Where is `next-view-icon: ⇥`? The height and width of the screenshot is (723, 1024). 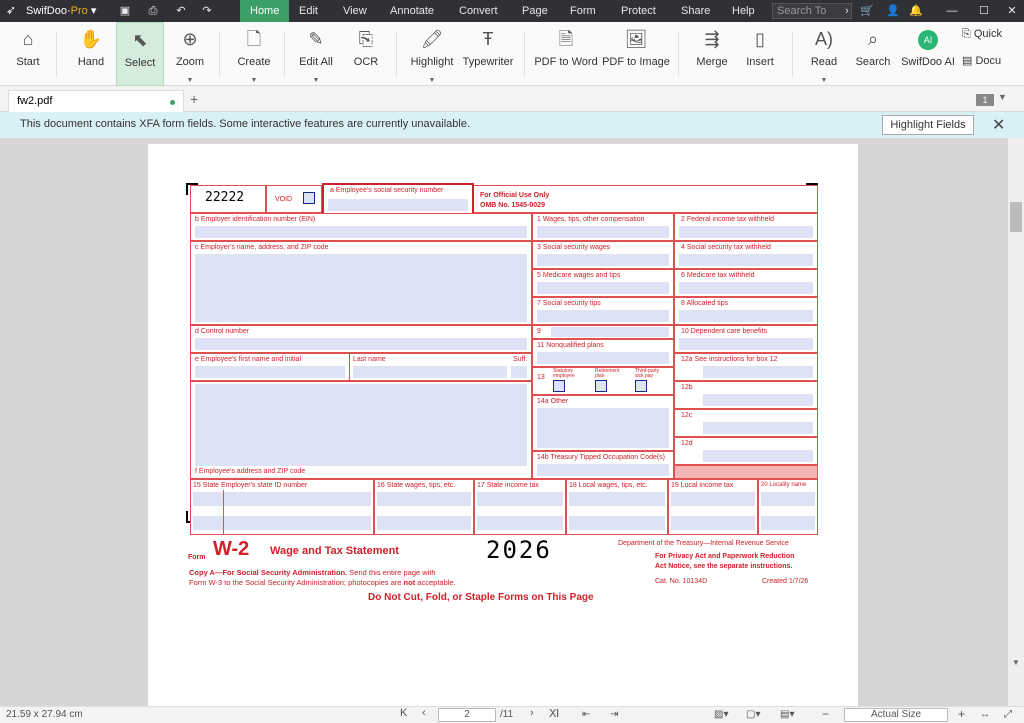 next-view-icon: ⇥ is located at coordinates (614, 714).